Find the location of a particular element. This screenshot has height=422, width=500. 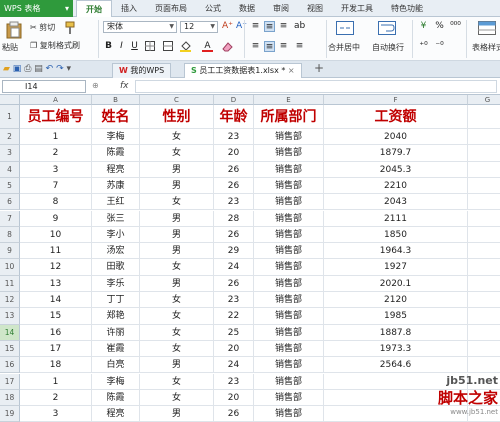

column-header: B is located at coordinates (116, 100).